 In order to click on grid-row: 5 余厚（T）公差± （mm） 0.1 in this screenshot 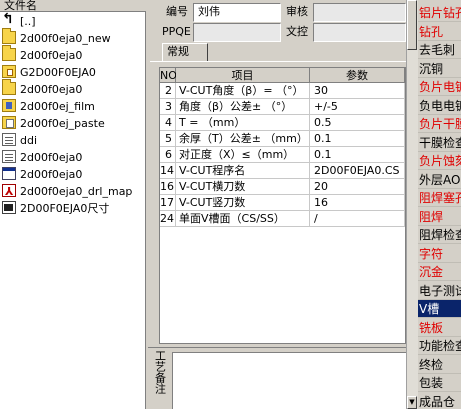, I will do `click(282, 139)`.